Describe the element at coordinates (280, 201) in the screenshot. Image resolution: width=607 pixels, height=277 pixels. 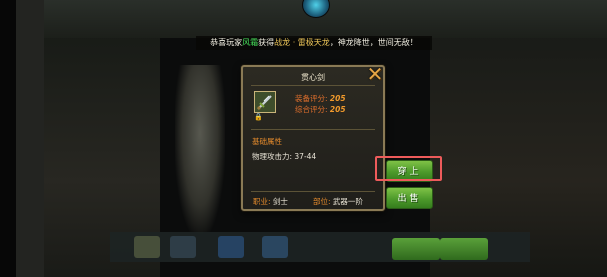
I see `class-value: 剑士` at that location.